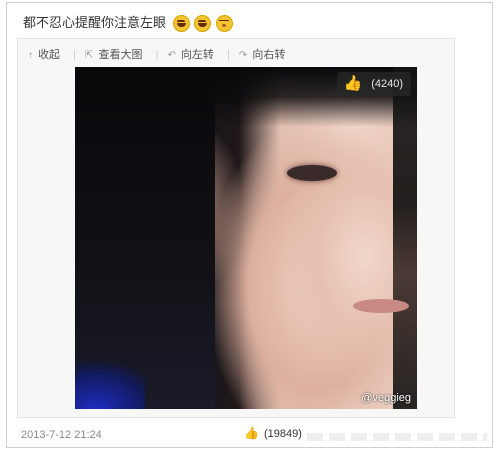 The height and width of the screenshot is (450, 500). What do you see at coordinates (283, 434) in the screenshot?
I see `post-like-count: (19849)` at bounding box center [283, 434].